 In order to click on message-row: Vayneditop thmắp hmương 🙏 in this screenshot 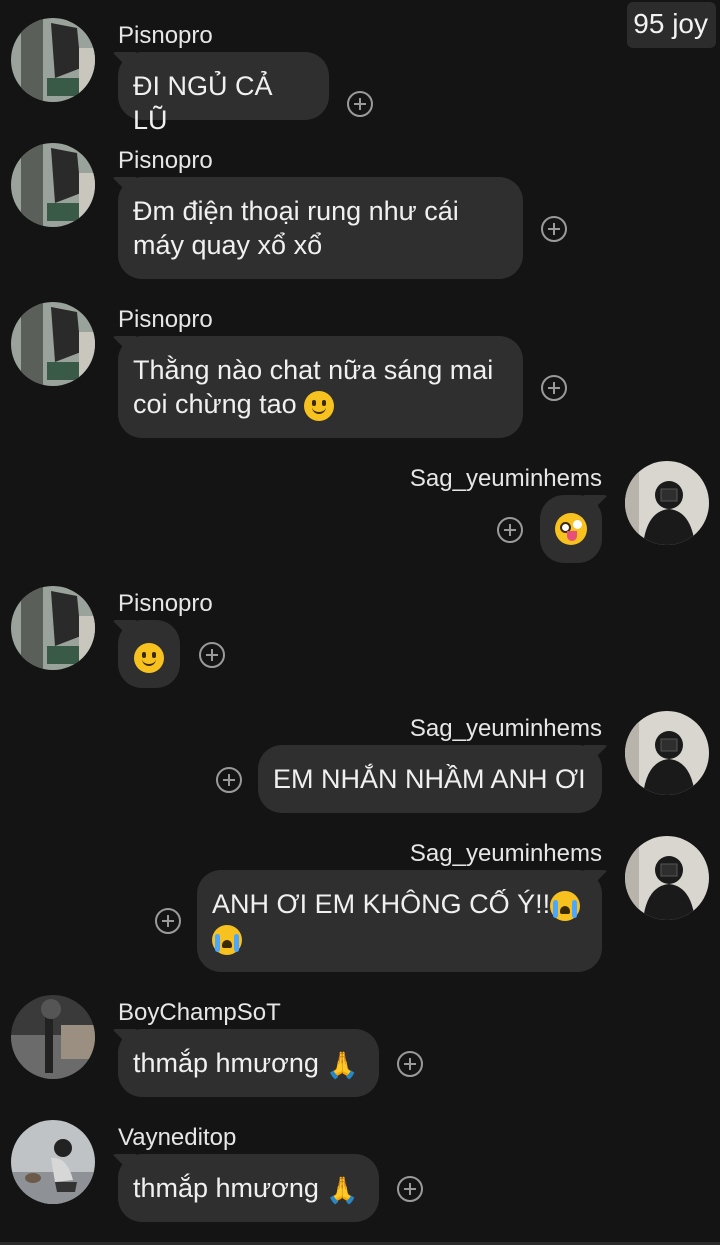, I will do `click(360, 1175)`.